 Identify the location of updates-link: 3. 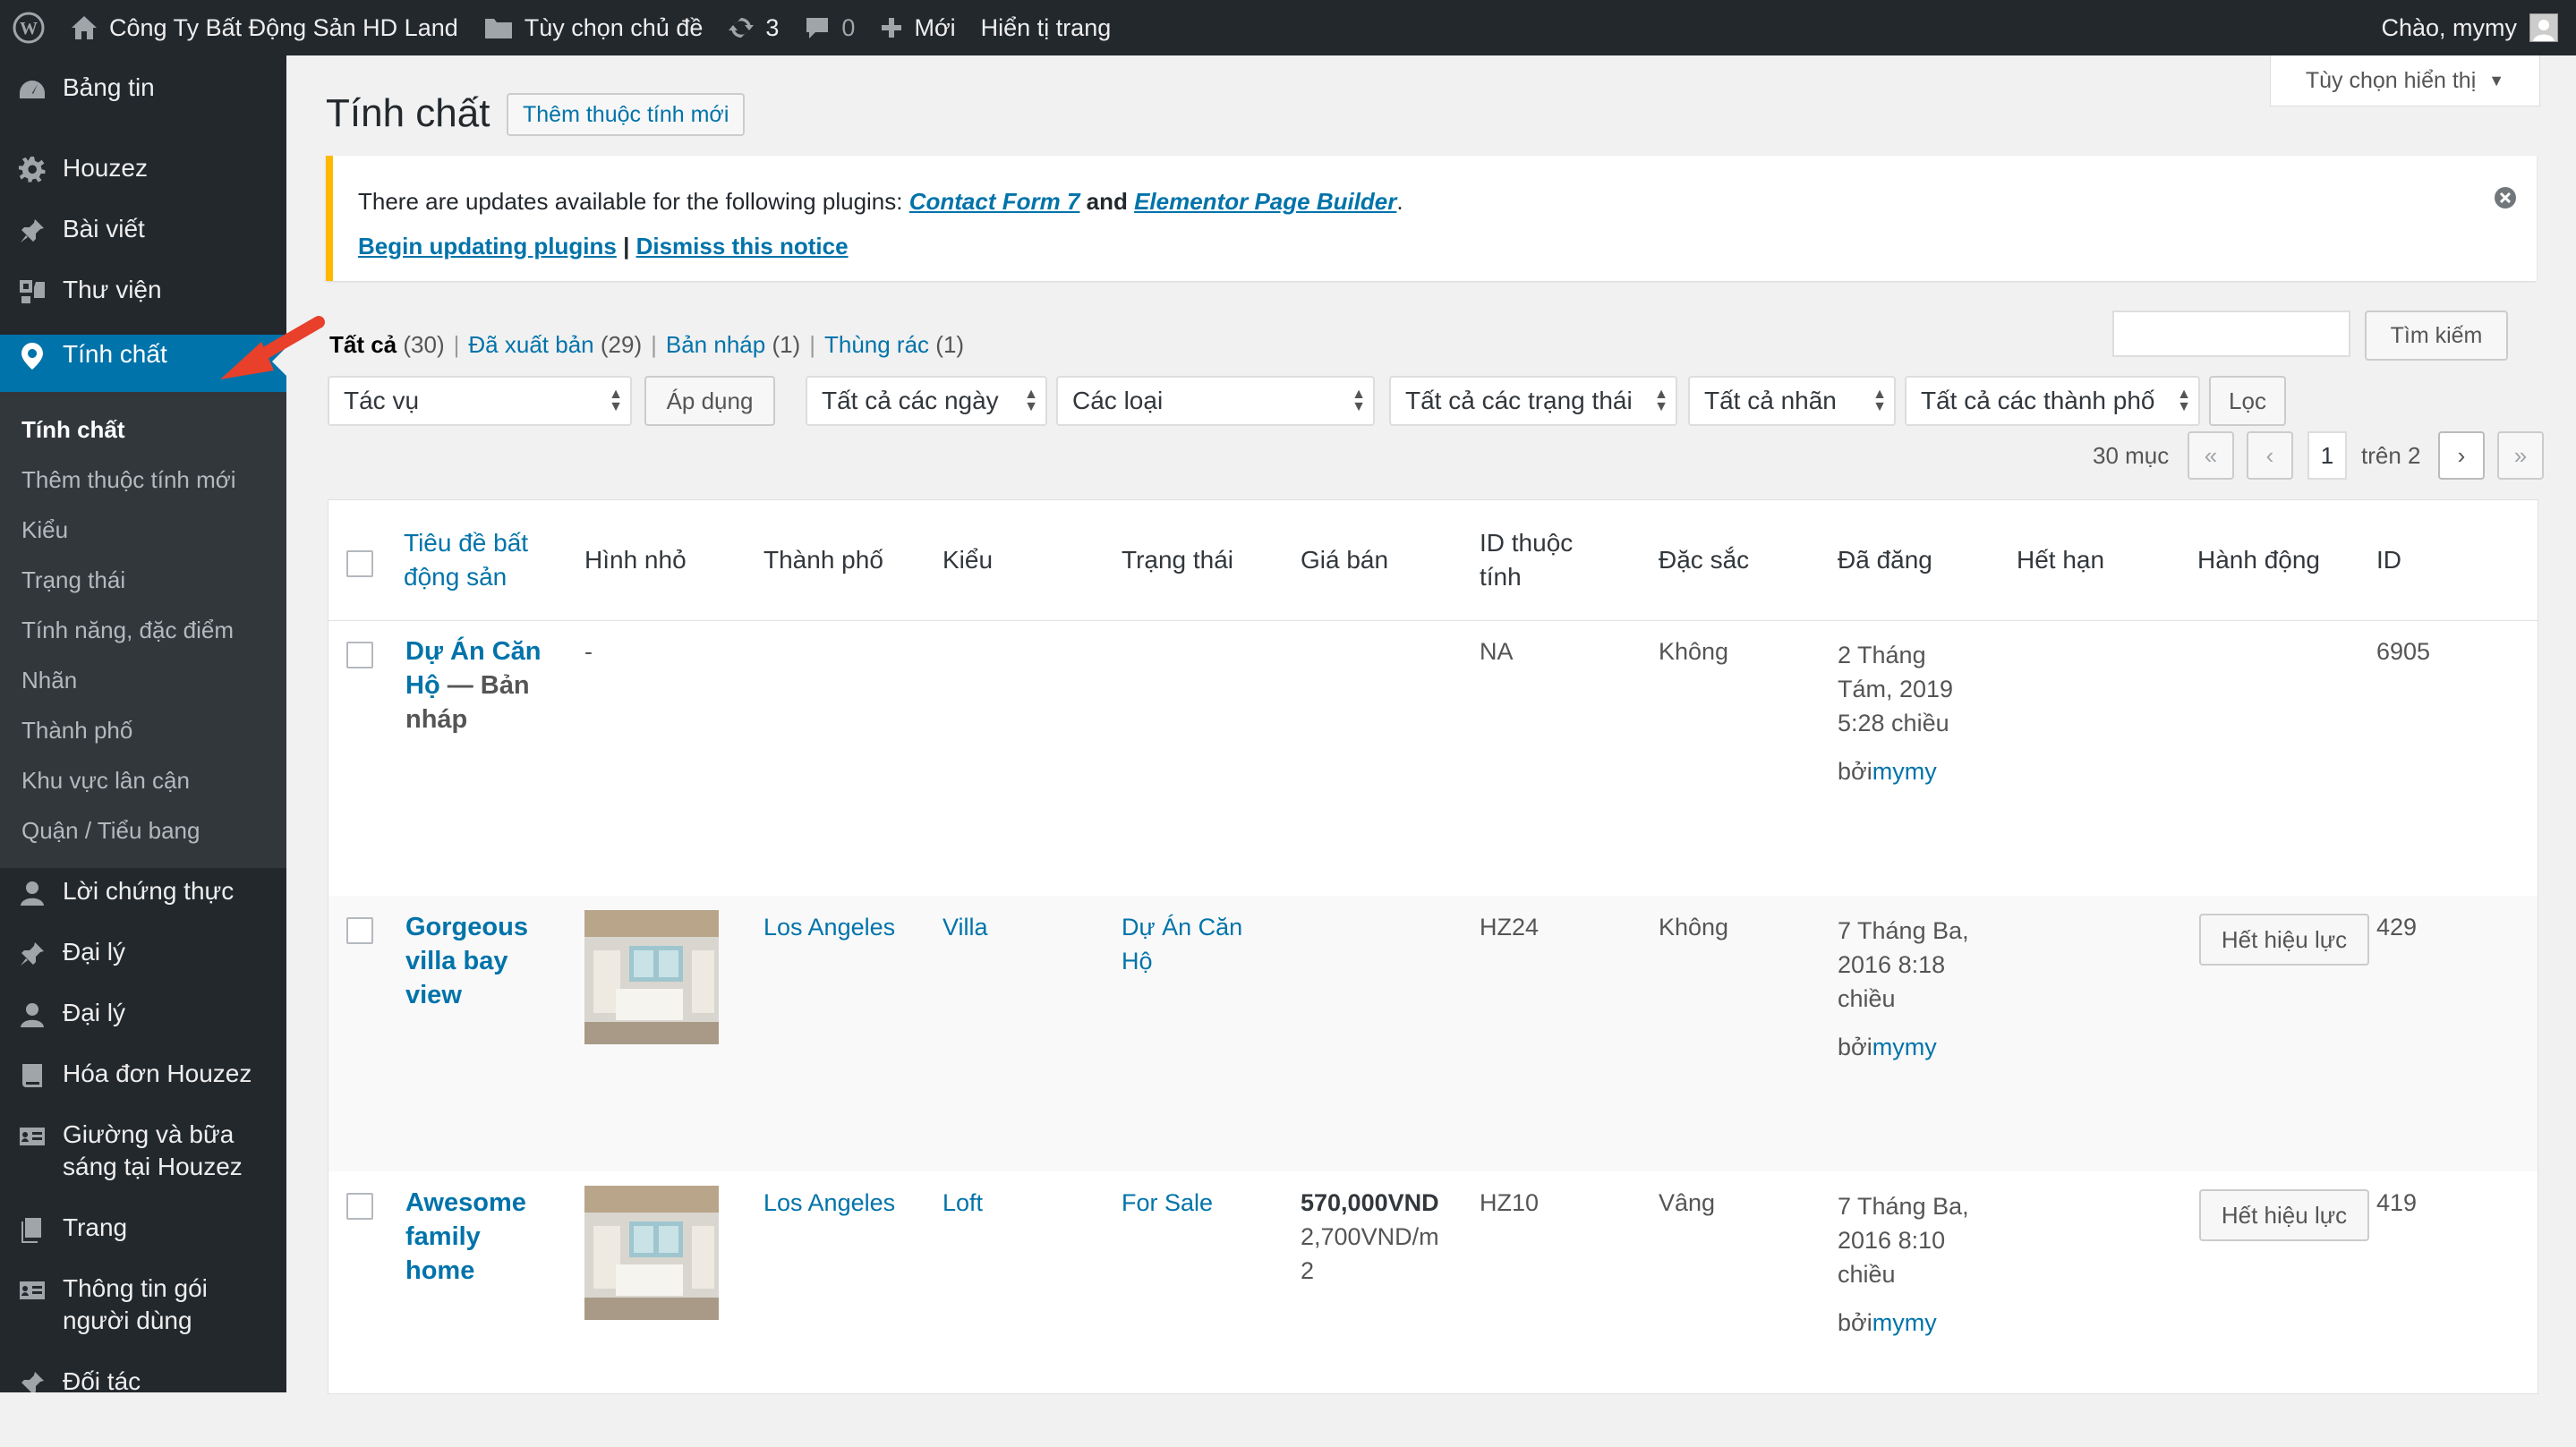
(753, 27).